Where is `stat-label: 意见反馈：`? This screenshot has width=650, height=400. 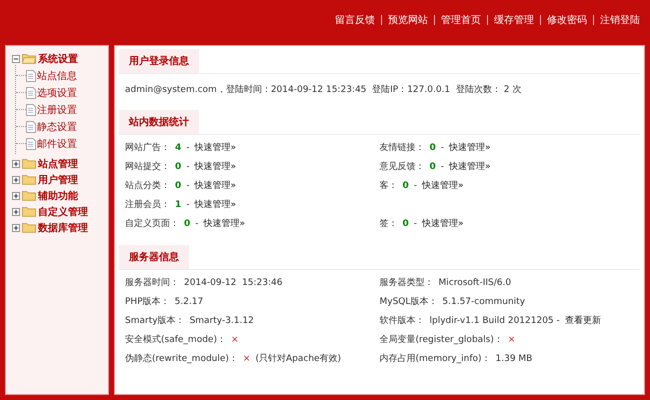 stat-label: 意见反馈： is located at coordinates (402, 166).